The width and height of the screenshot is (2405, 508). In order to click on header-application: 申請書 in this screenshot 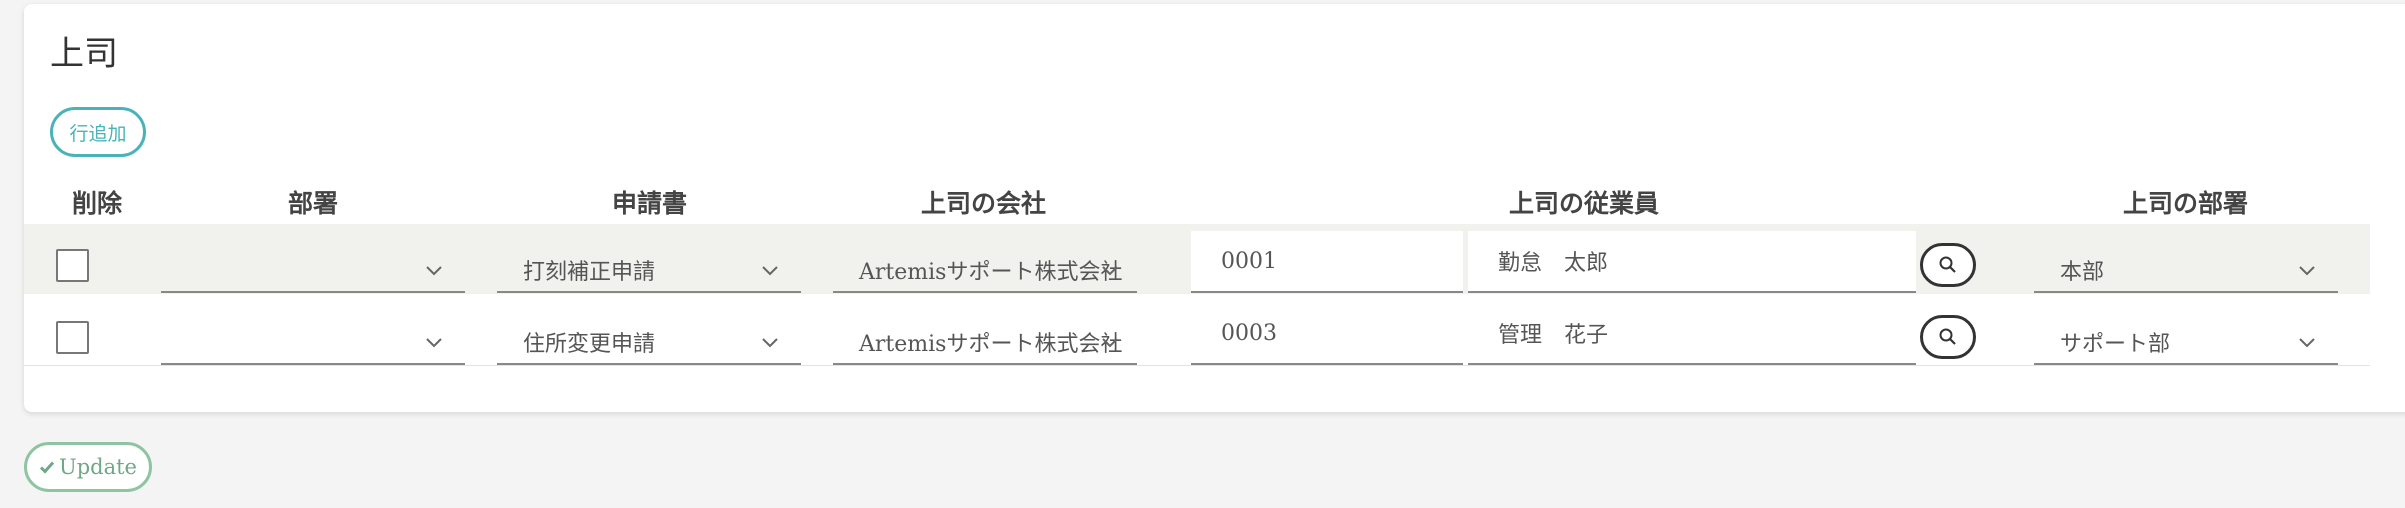, I will do `click(650, 203)`.